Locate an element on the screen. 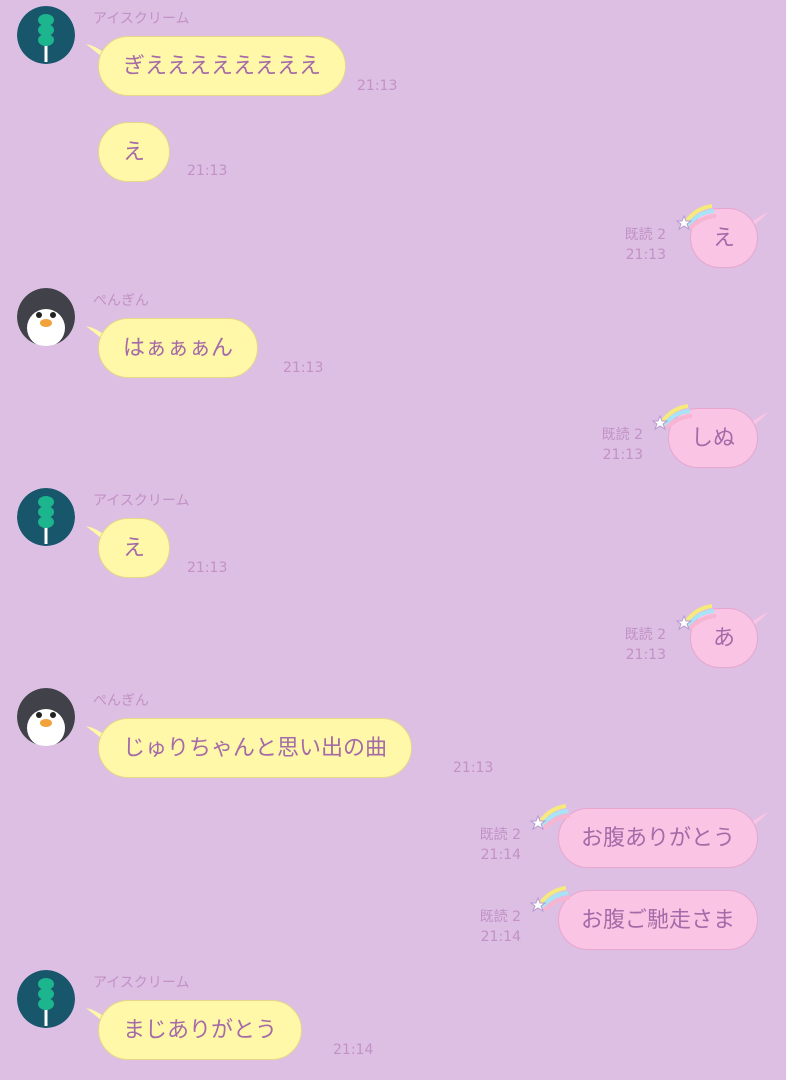 This screenshot has height=1080, width=786. message-bubble: ぎええええええええ is located at coordinates (222, 66).